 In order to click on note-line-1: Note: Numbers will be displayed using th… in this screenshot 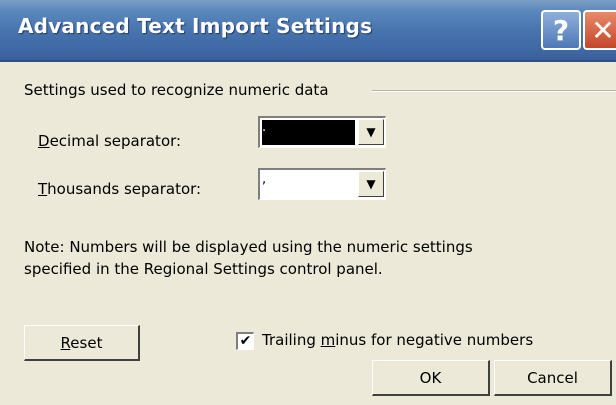, I will do `click(248, 247)`.